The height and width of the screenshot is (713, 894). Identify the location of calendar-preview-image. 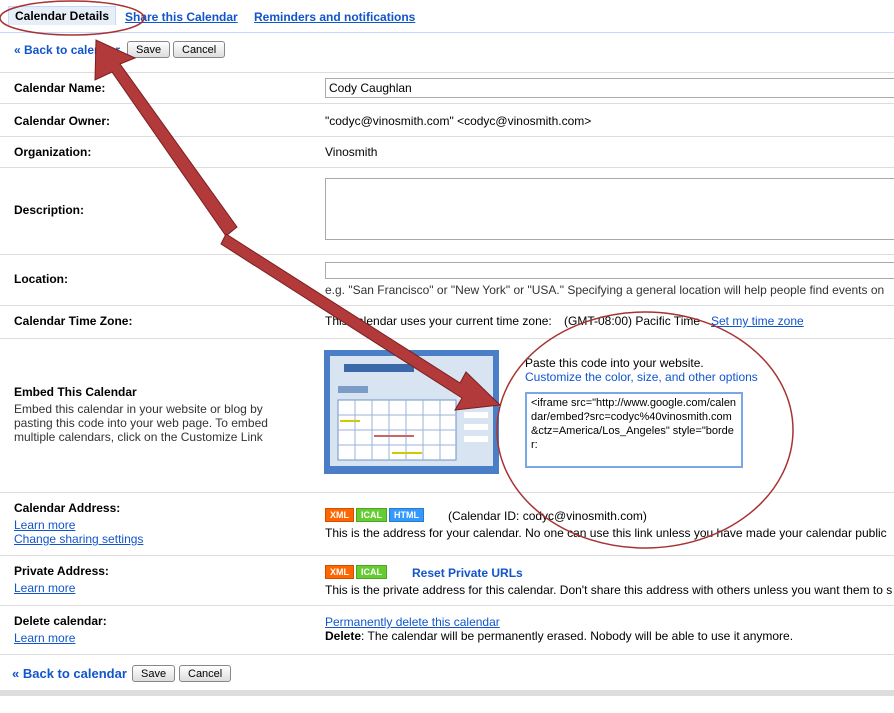
(411, 412).